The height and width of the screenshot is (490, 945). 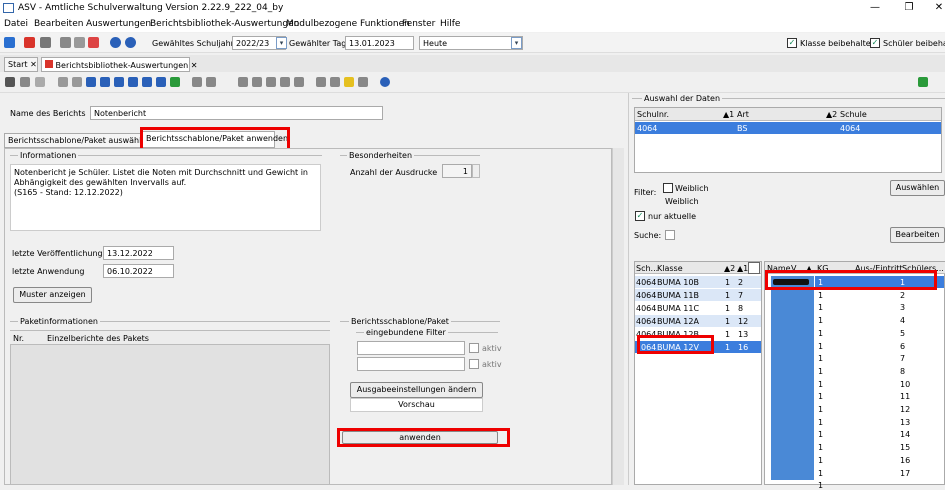 I want to click on anwendung-label: letzte Anwendung, so click(x=48, y=271).